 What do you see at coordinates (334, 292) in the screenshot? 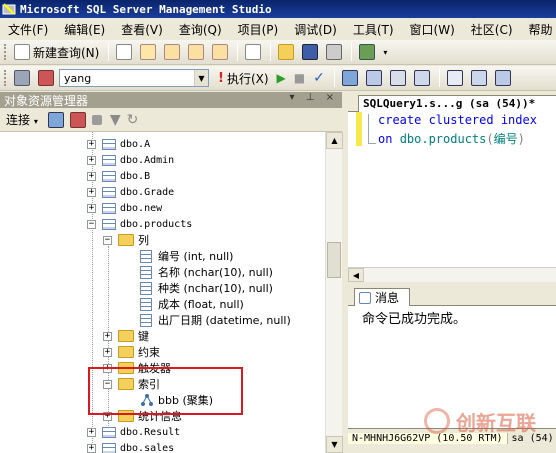
I see `object-explorer-scrollbar: ▲ ▼` at bounding box center [334, 292].